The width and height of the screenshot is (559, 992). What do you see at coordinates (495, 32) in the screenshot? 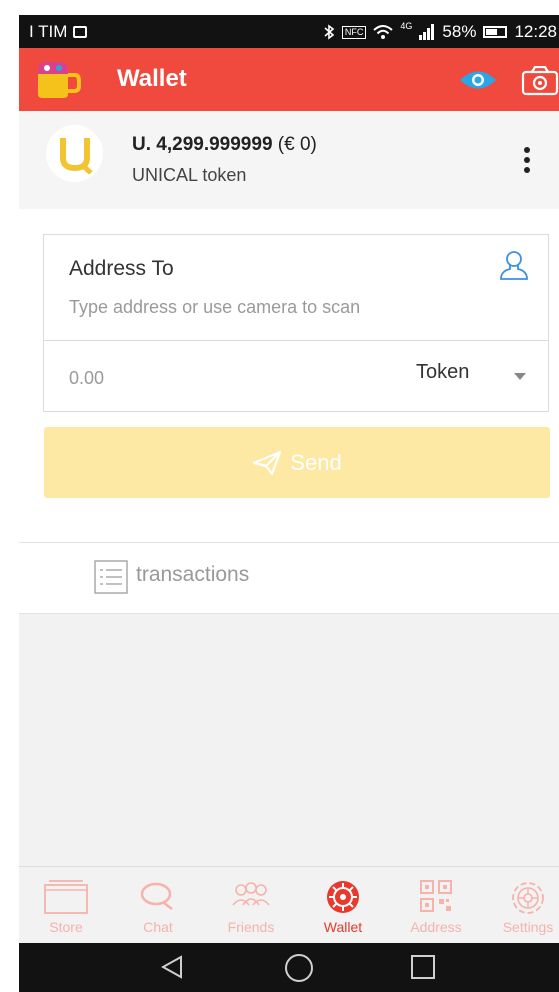
I see `battery-icon` at bounding box center [495, 32].